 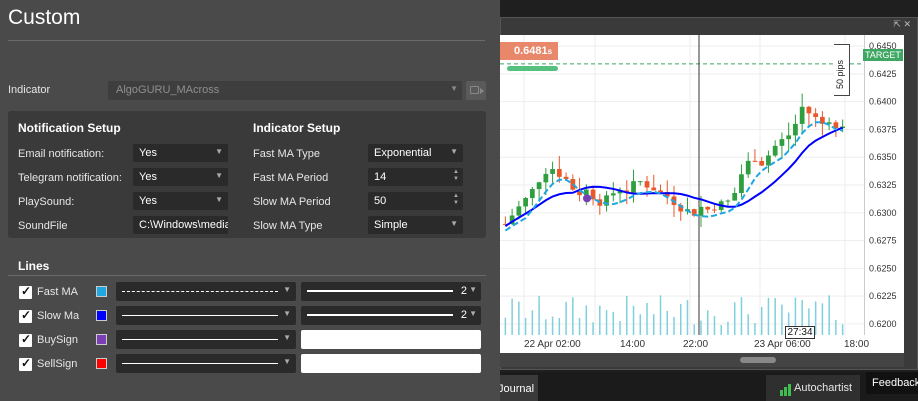 I want to click on tab-journal: Journal, so click(x=516, y=388).